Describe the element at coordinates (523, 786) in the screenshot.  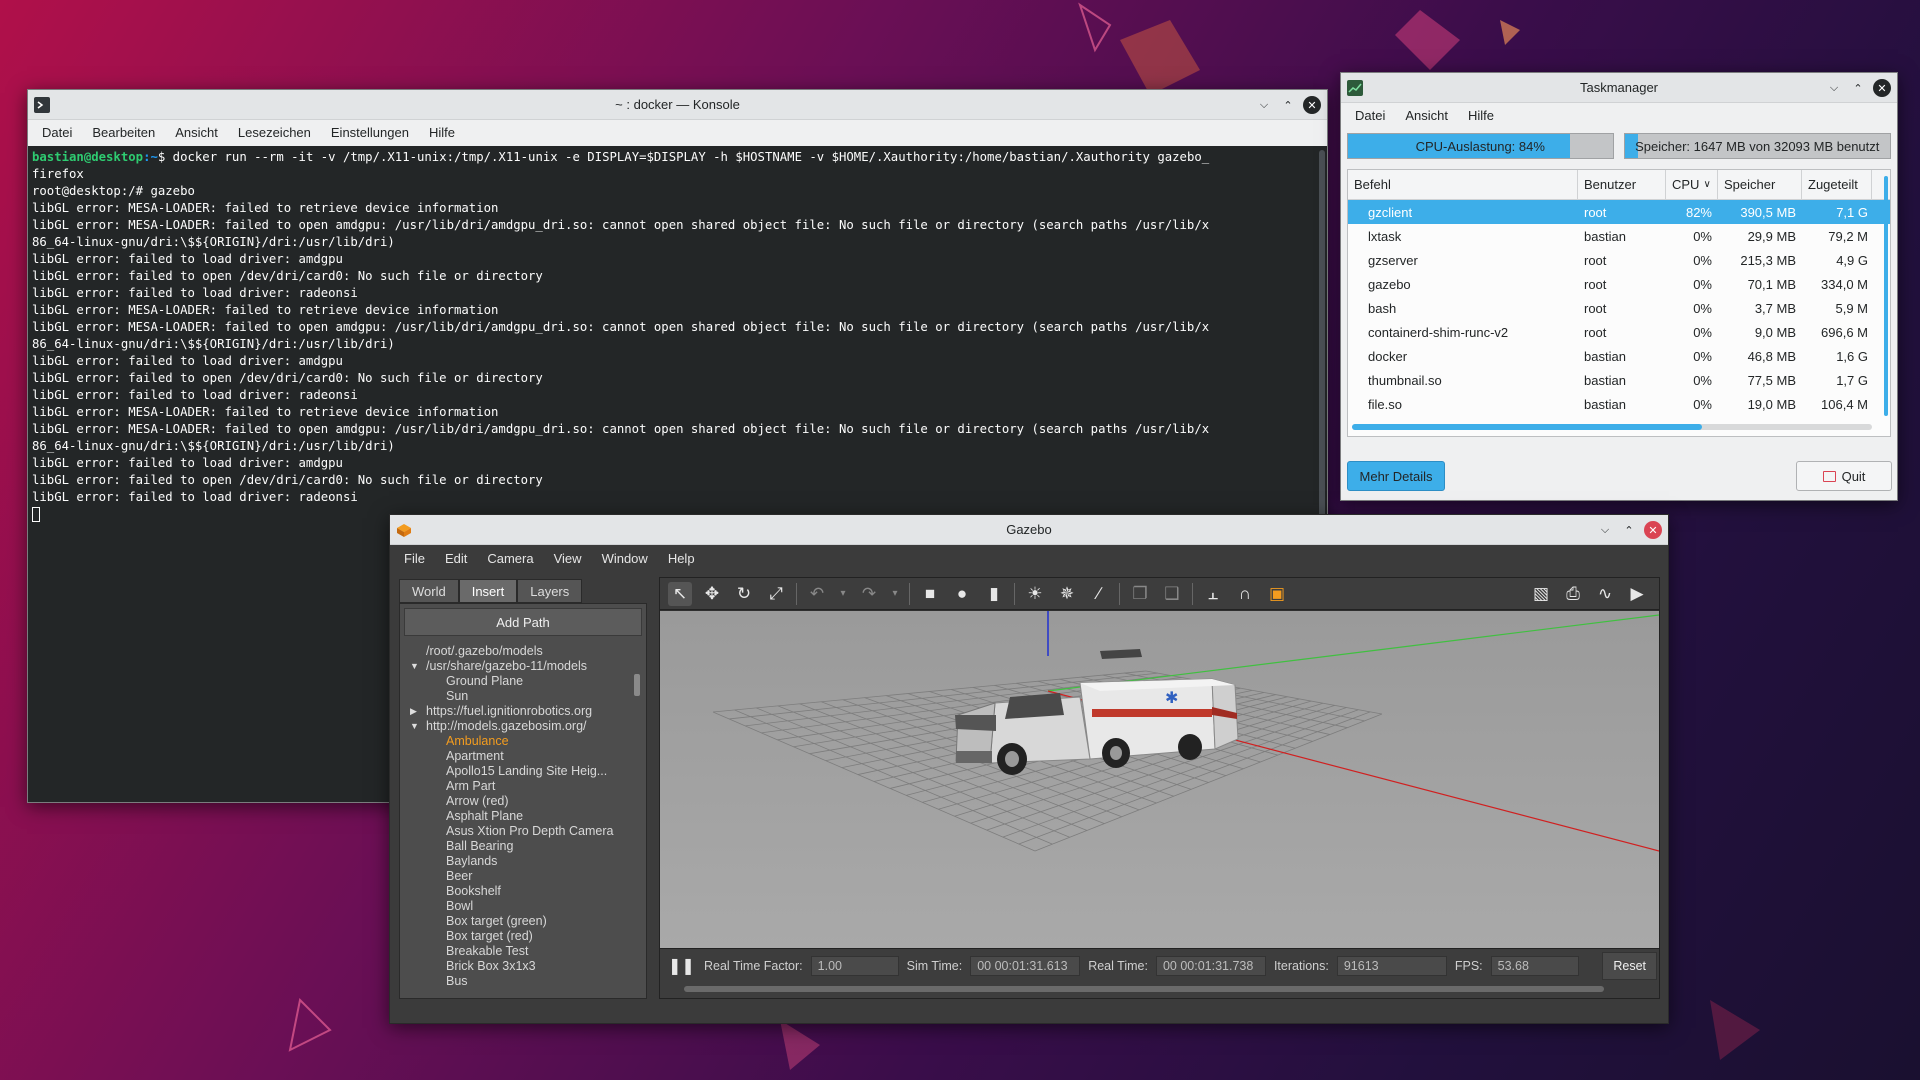
I see `tree-item: Arm Part` at that location.